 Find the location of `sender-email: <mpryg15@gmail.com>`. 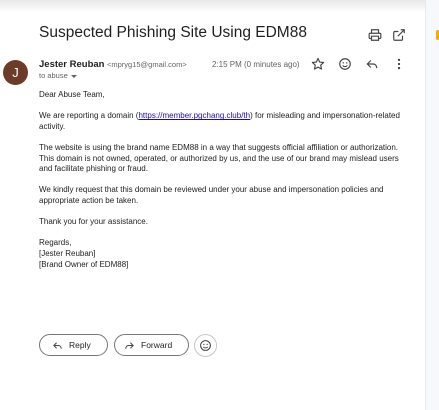

sender-email: <mpryg15@gmail.com> is located at coordinates (147, 64).